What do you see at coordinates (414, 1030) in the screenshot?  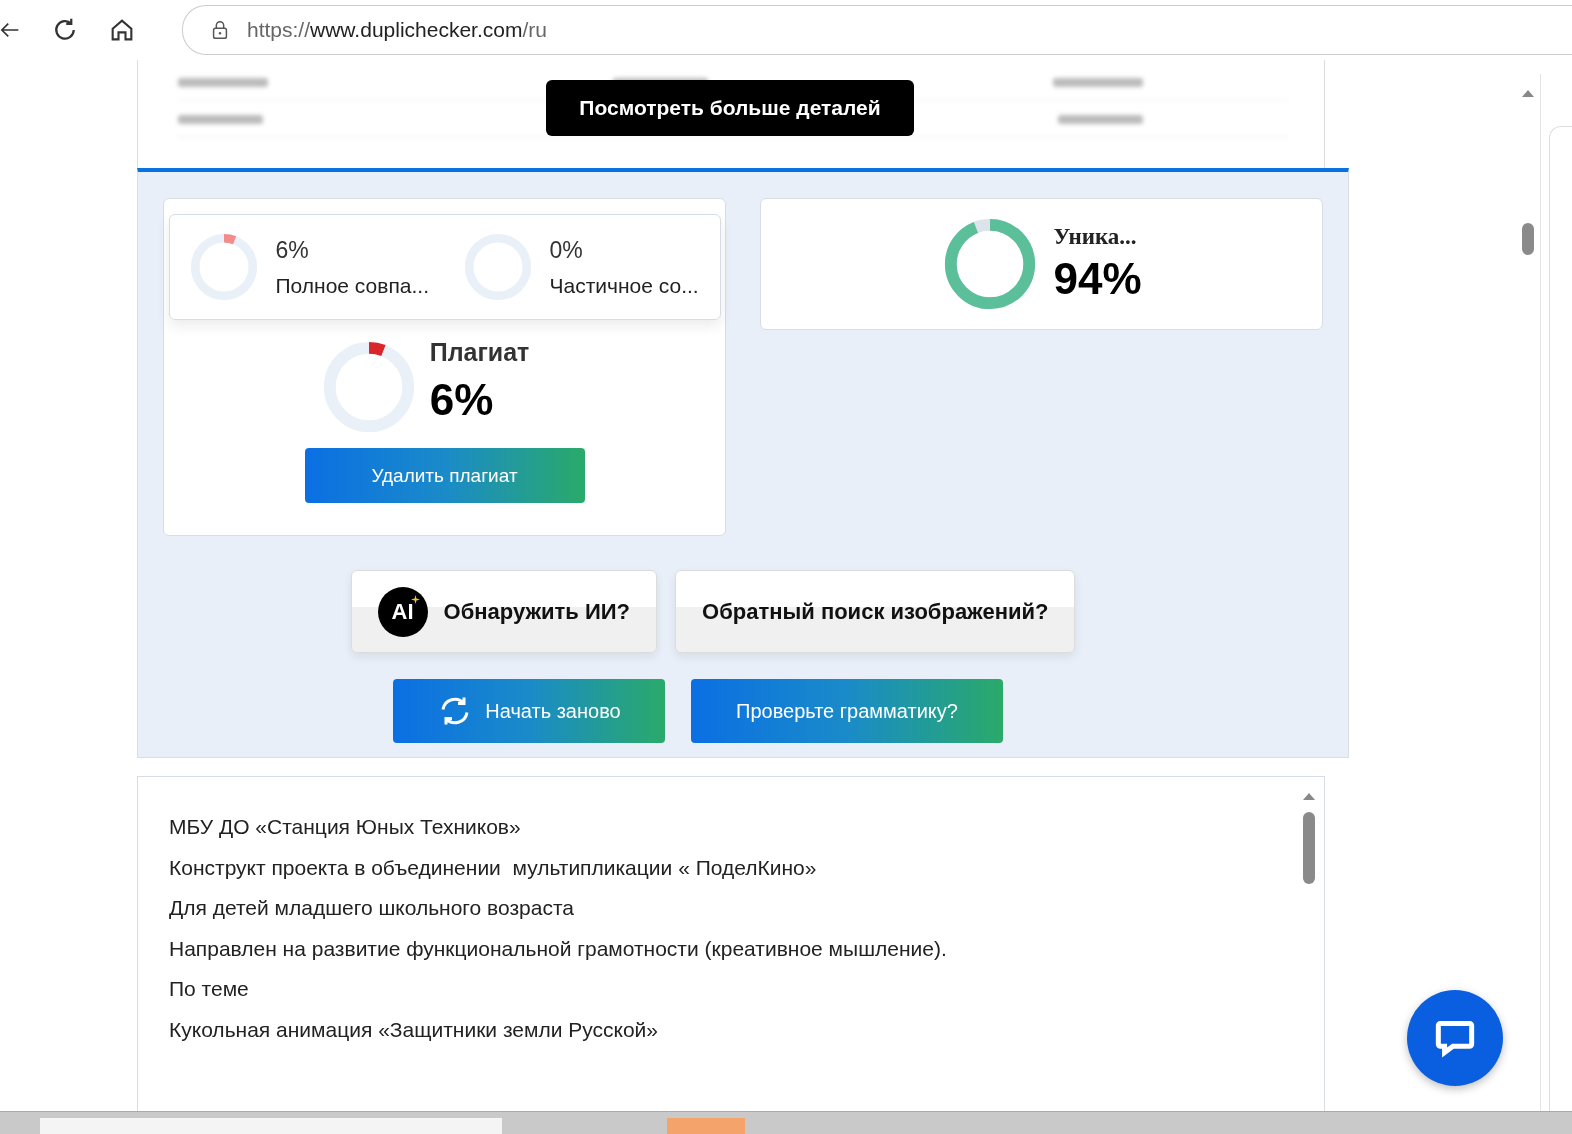 I see `text-line: Кукольная анимация «Защитники земли Русской»` at bounding box center [414, 1030].